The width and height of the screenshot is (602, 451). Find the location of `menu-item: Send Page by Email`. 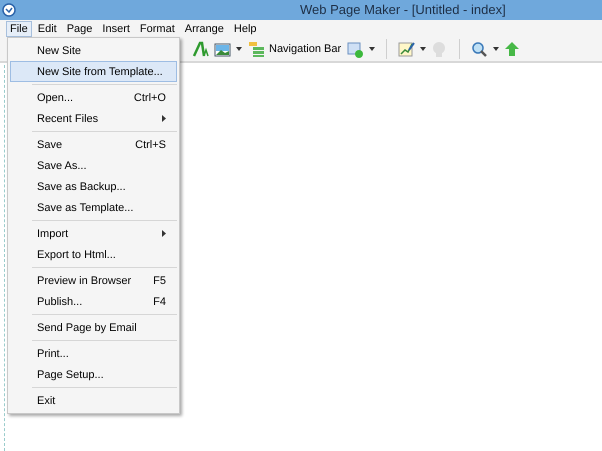

menu-item: Send Page by Email is located at coordinates (93, 327).